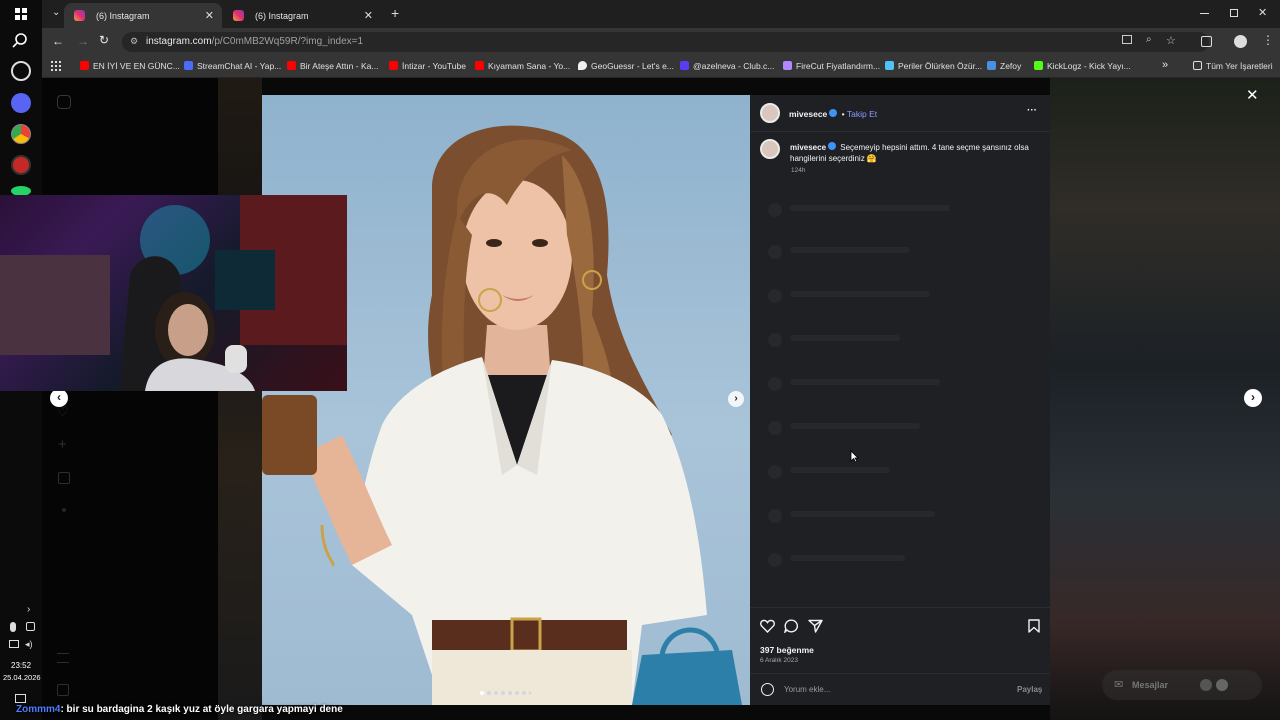 The image size is (1280, 720). Describe the element at coordinates (21, 665) in the screenshot. I see `clock-time: 23:52` at that location.